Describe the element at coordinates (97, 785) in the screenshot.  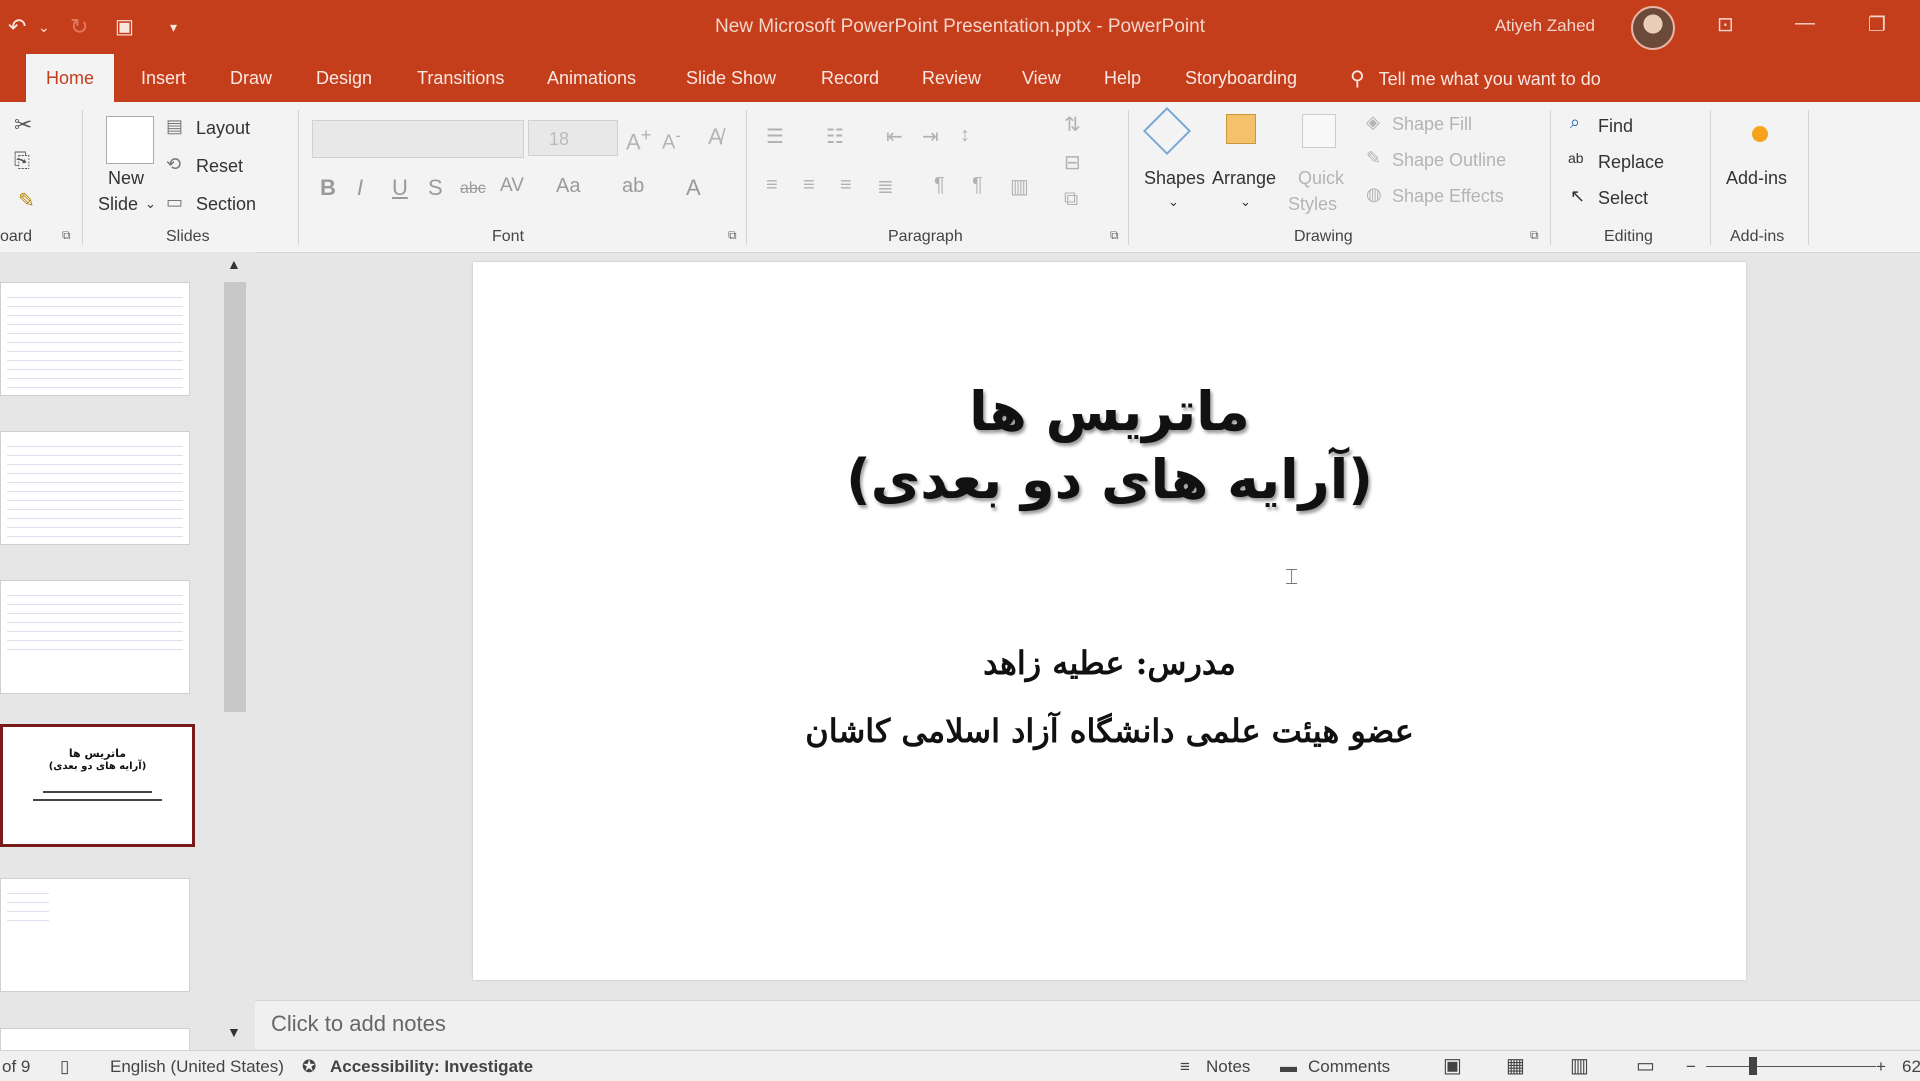
I see `slide-thumbnail-selected: ماتریس ها (آرایه های دو بعدی)` at that location.